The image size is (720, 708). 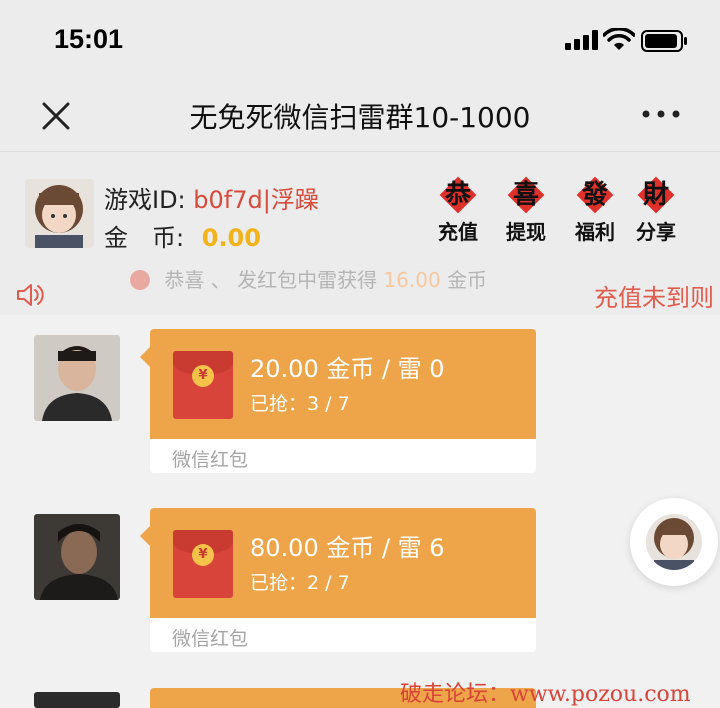 What do you see at coordinates (360, 41) in the screenshot?
I see `status-bar: 15:01` at bounding box center [360, 41].